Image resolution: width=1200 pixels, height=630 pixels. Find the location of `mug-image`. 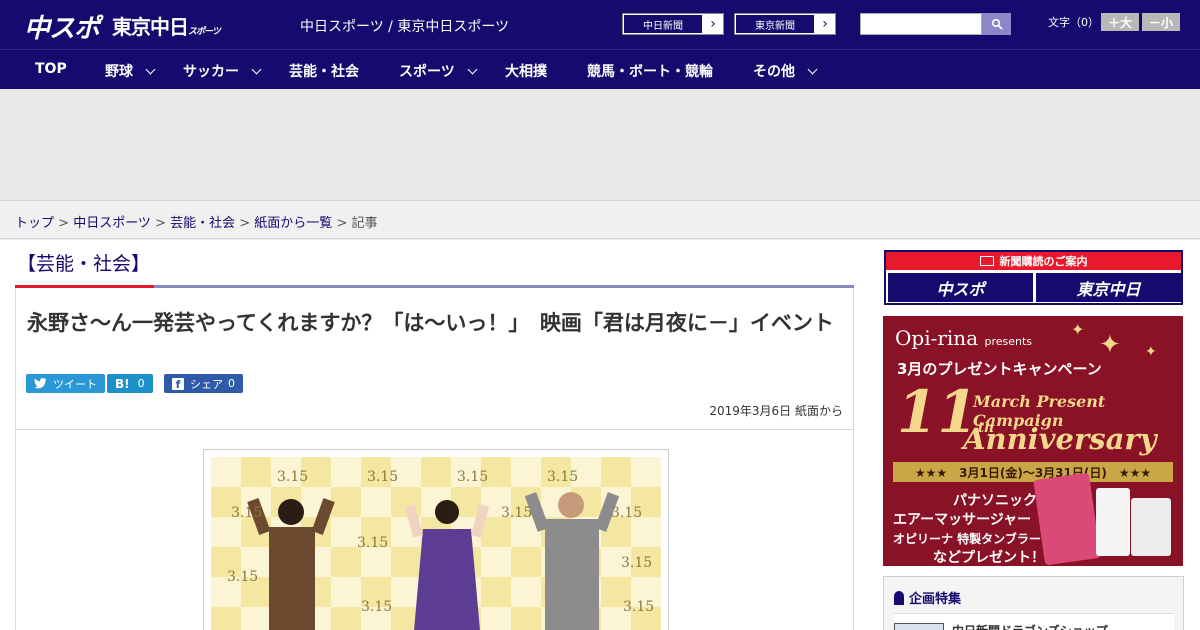

mug-image is located at coordinates (1151, 527).